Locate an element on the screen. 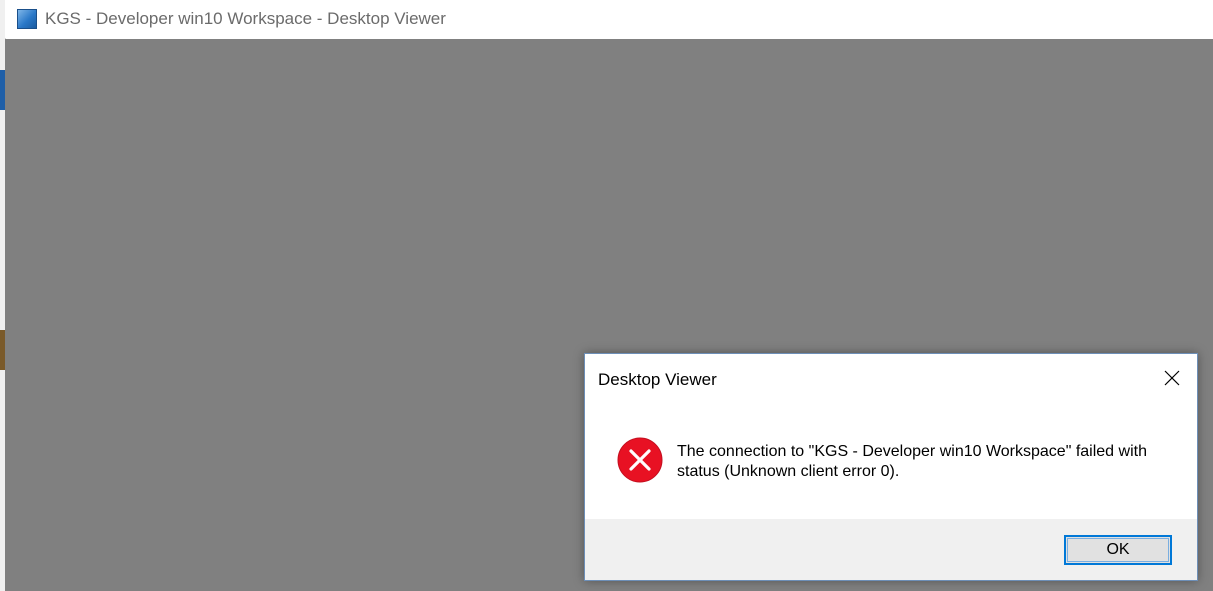 Image resolution: width=1213 pixels, height=591 pixels. error-icon is located at coordinates (640, 460).